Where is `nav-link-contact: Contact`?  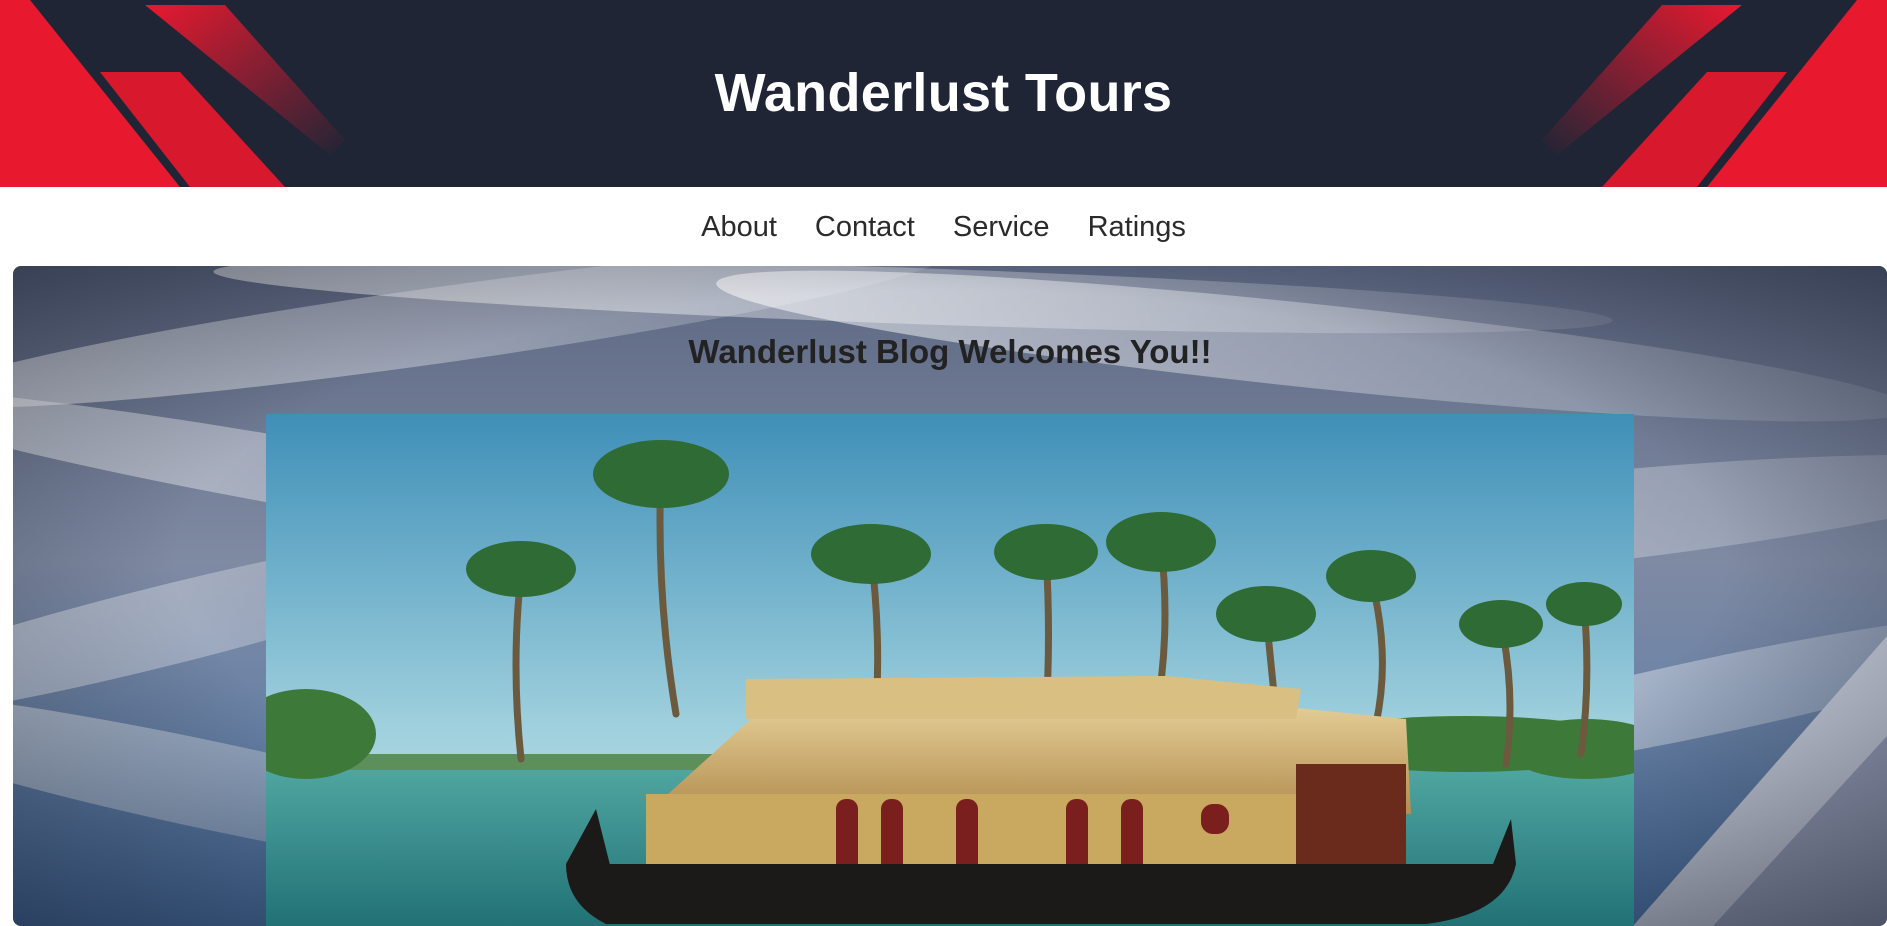
nav-link-contact: Contact is located at coordinates (865, 227).